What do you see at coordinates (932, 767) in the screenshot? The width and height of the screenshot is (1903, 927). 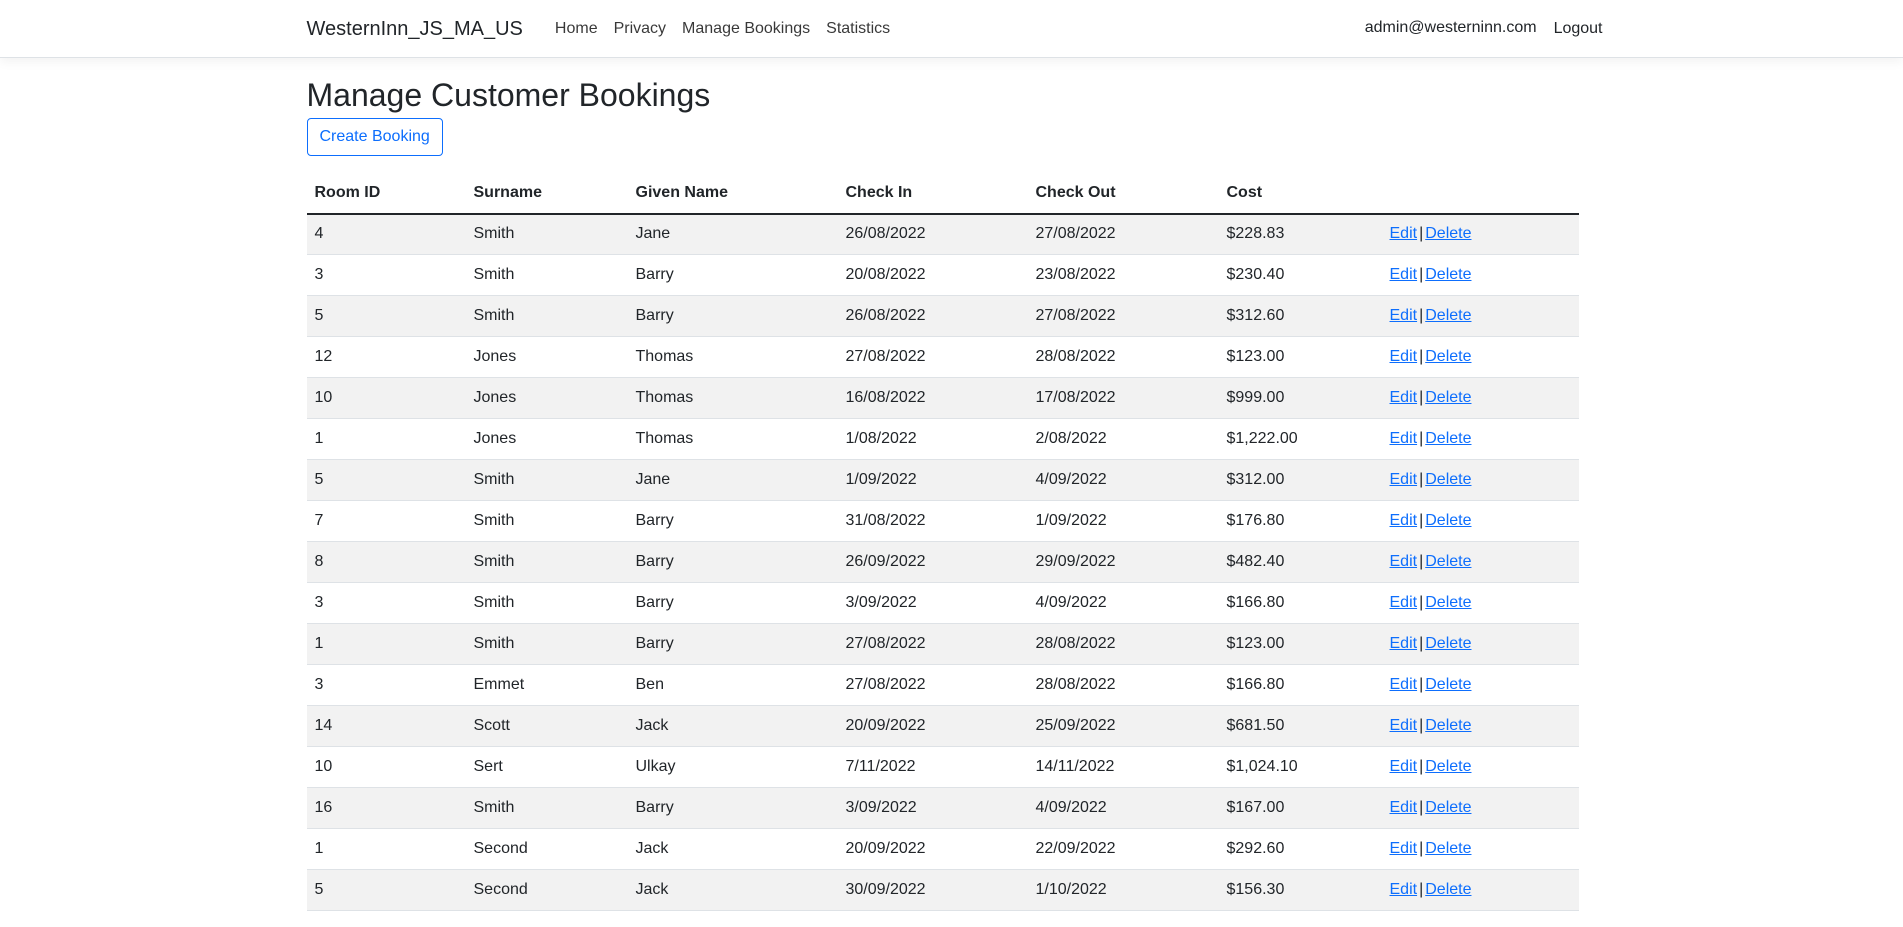 I see `cell-check-in: 7/11/2022` at bounding box center [932, 767].